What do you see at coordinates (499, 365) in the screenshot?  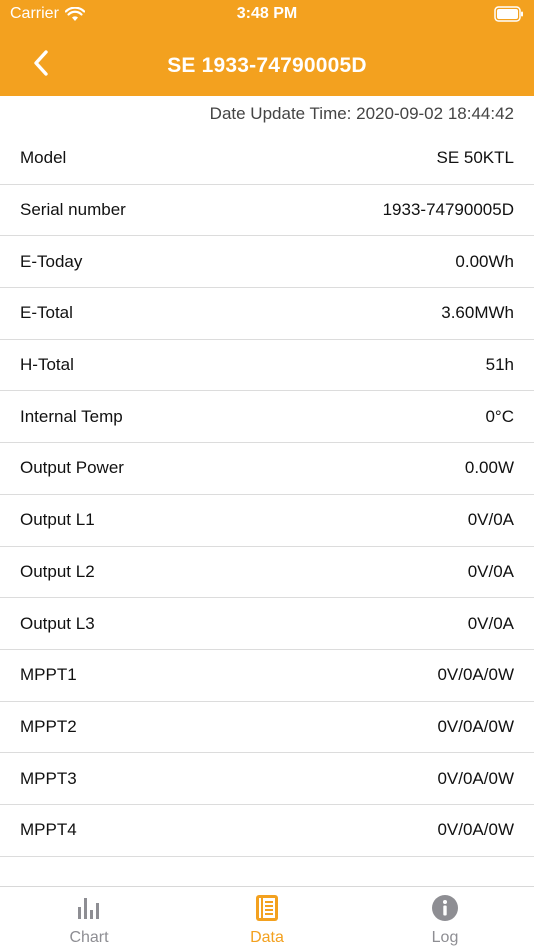 I see `row-value: 51h` at bounding box center [499, 365].